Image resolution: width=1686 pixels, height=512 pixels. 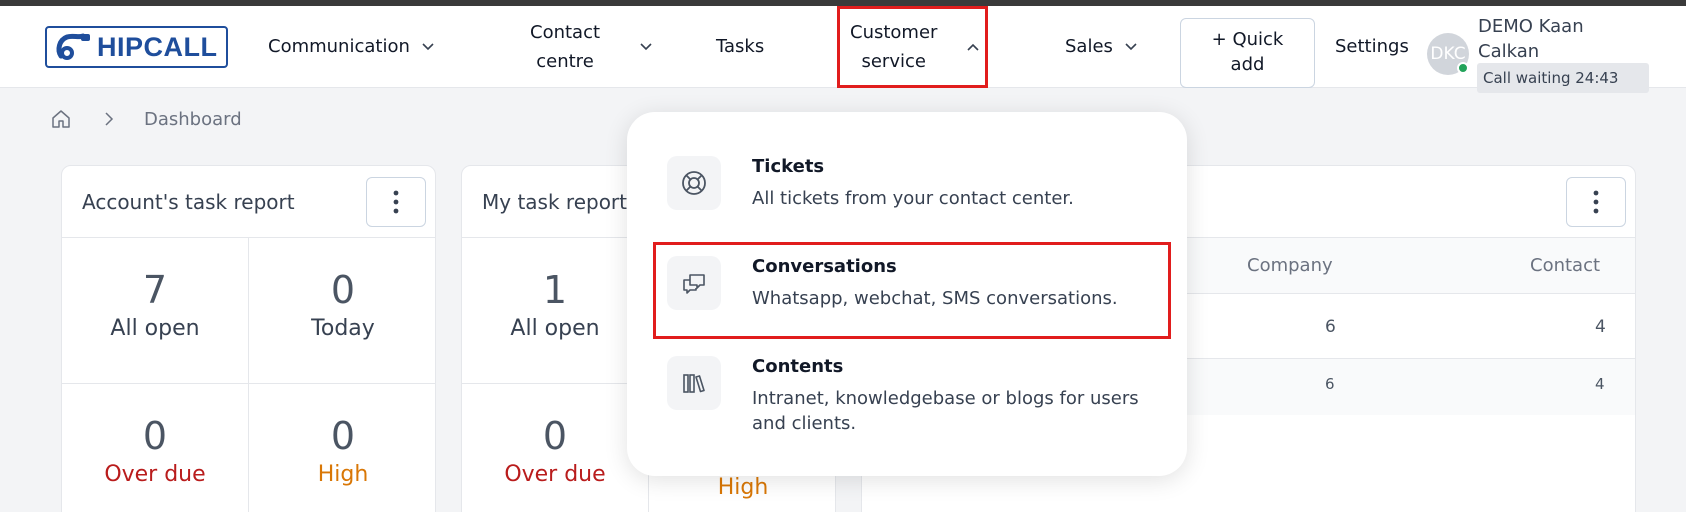 I want to click on nav-sales: Sales, so click(x=1101, y=46).